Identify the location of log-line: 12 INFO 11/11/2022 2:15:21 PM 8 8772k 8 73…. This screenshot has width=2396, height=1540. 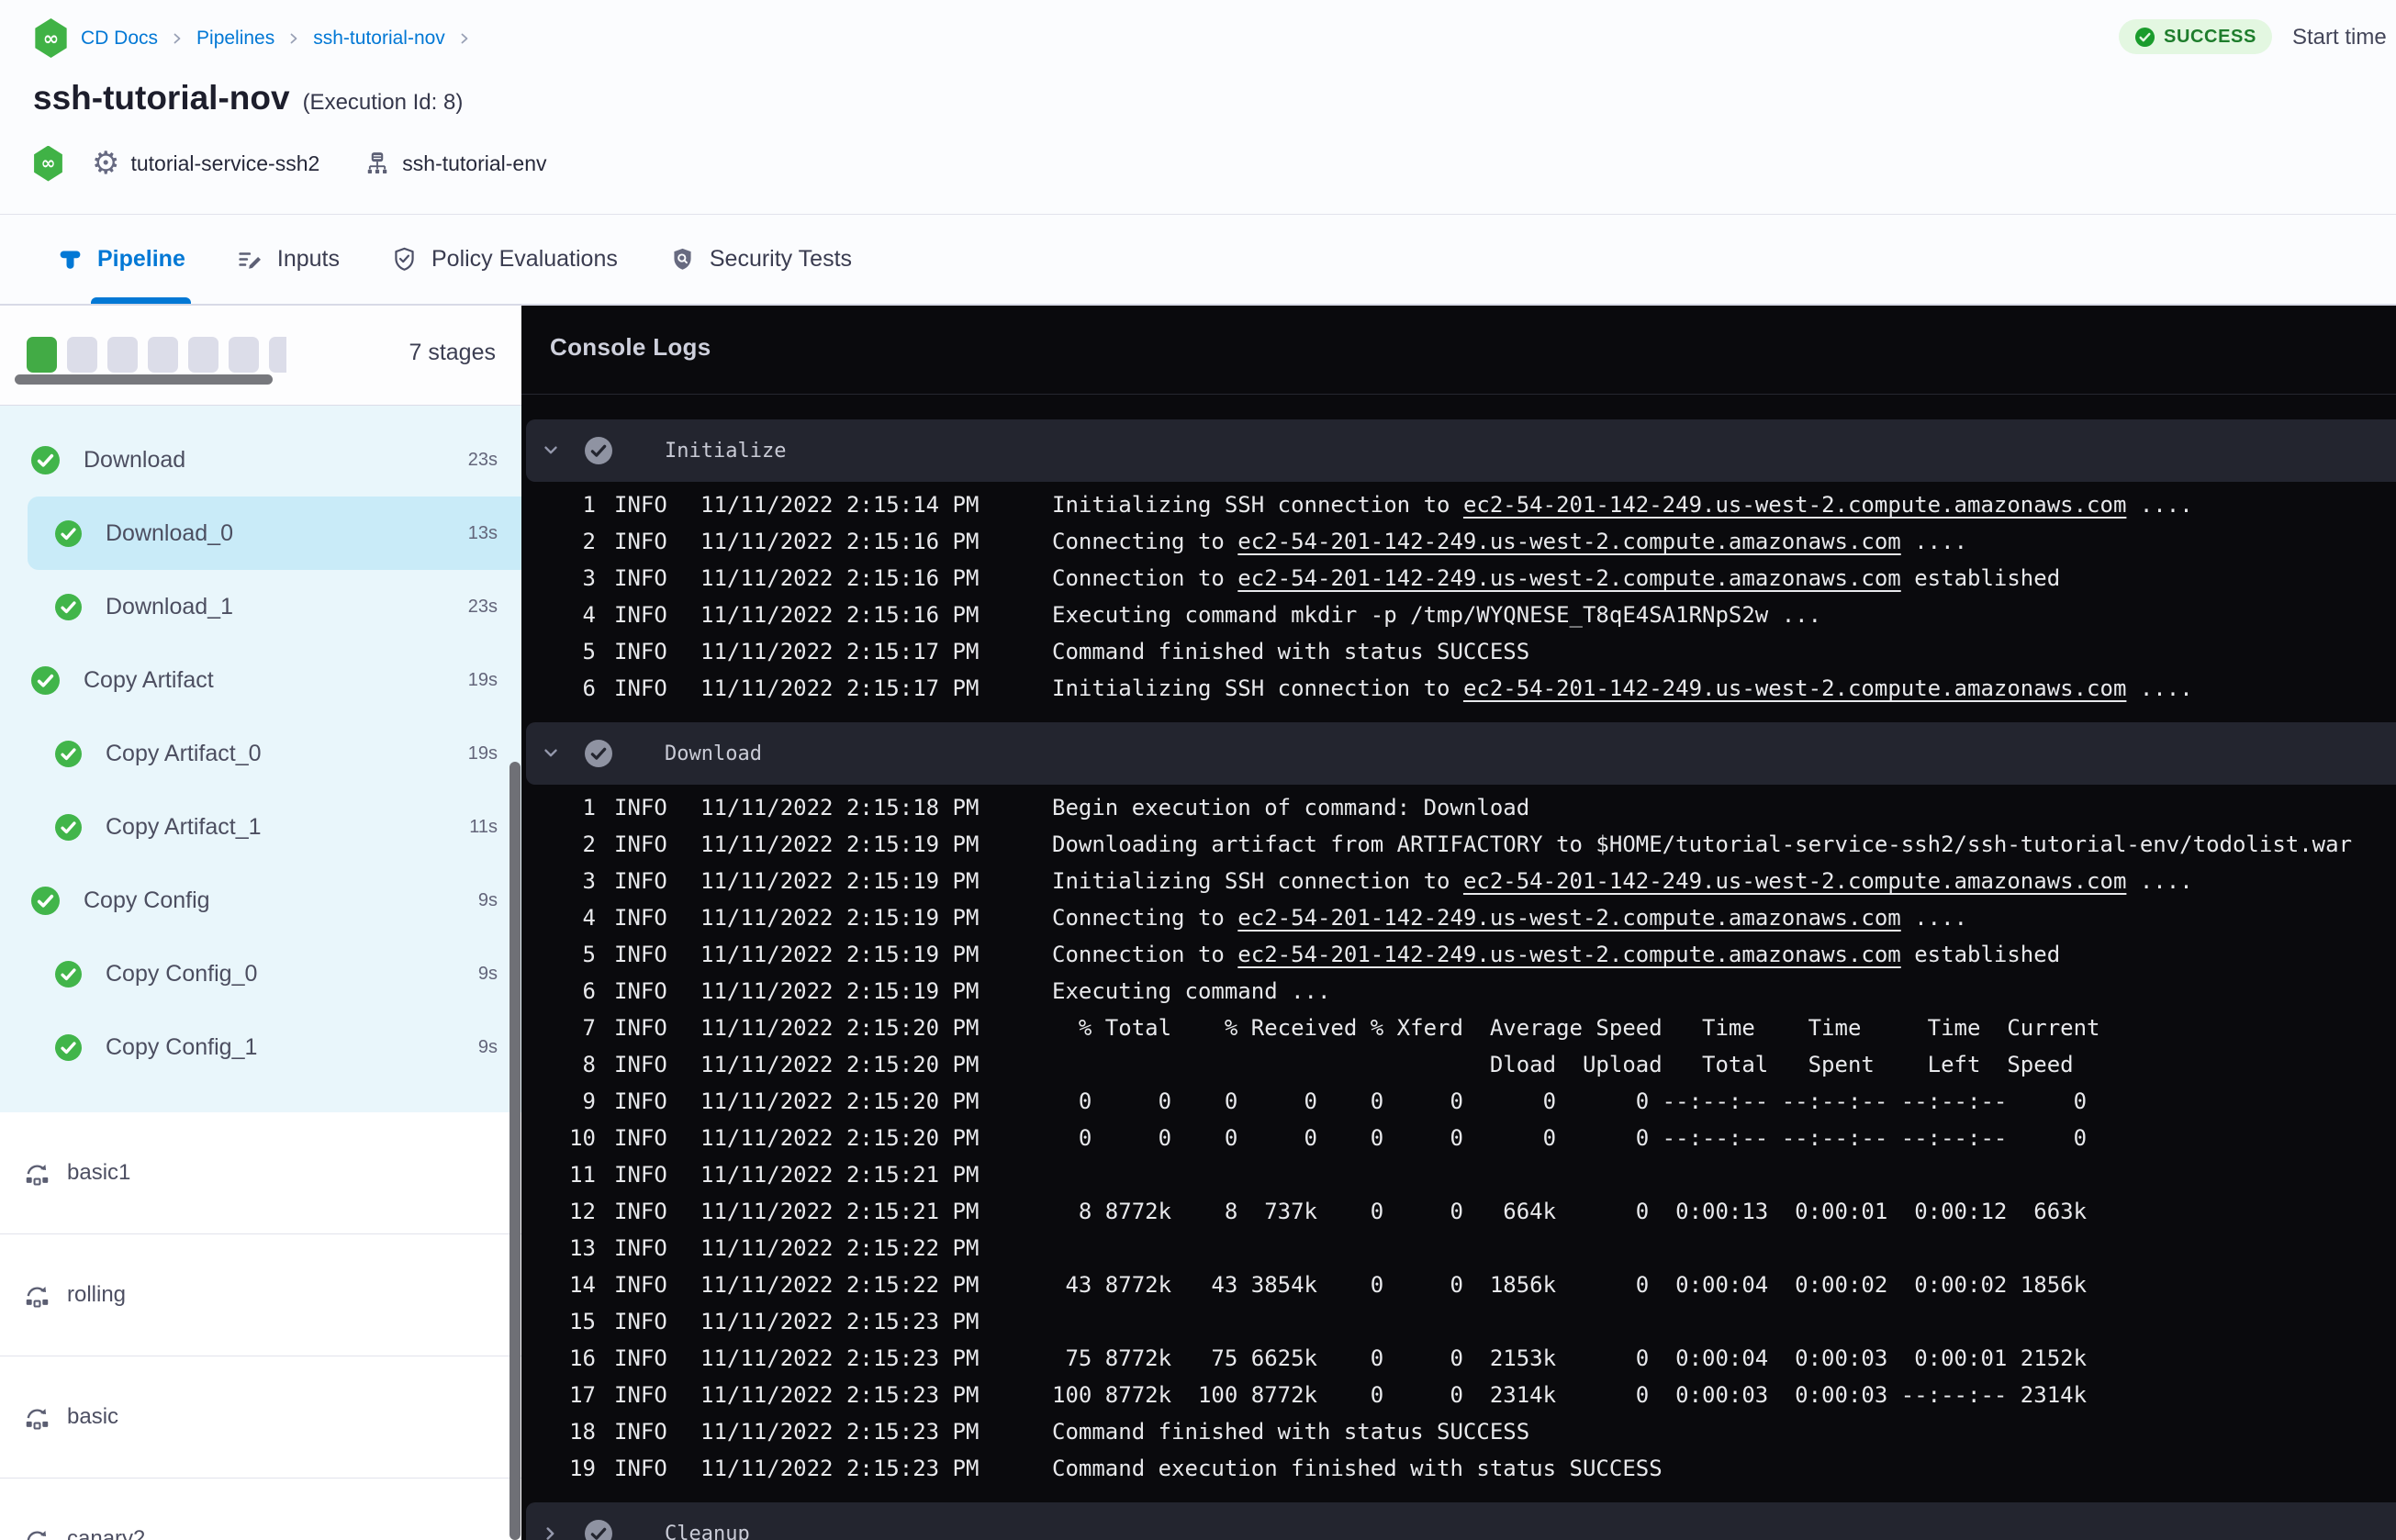
(1458, 1211).